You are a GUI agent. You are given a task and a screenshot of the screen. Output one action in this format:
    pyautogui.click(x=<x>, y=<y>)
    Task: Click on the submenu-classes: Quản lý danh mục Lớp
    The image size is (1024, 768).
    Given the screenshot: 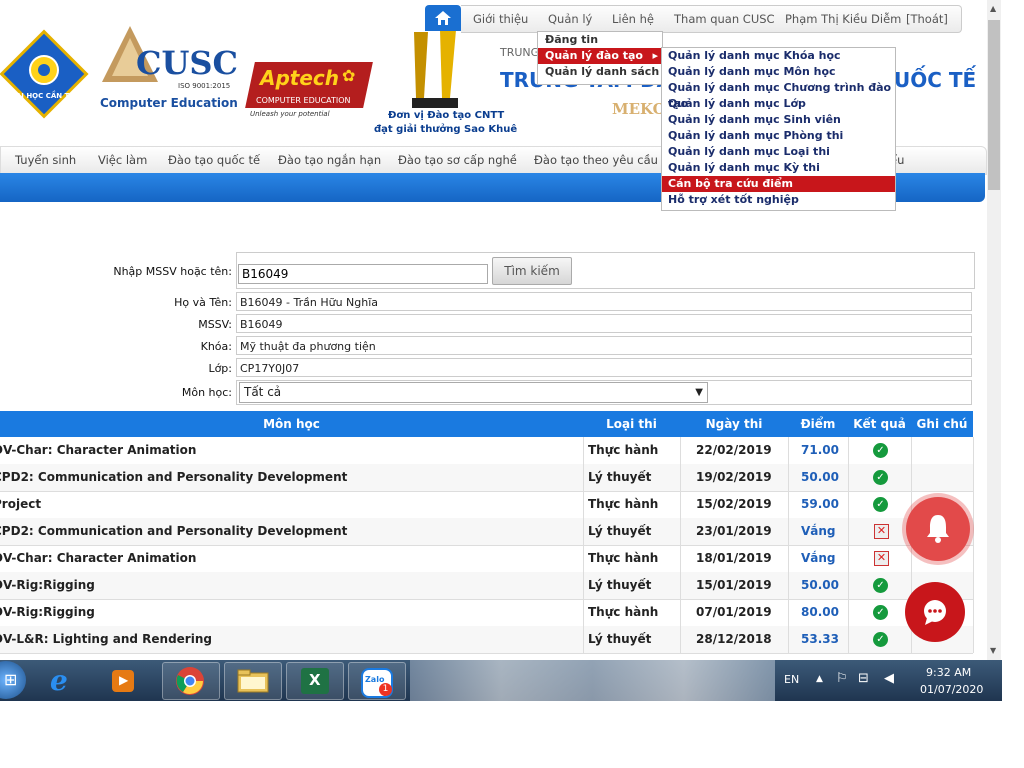 What is the action you would take?
    pyautogui.click(x=778, y=104)
    